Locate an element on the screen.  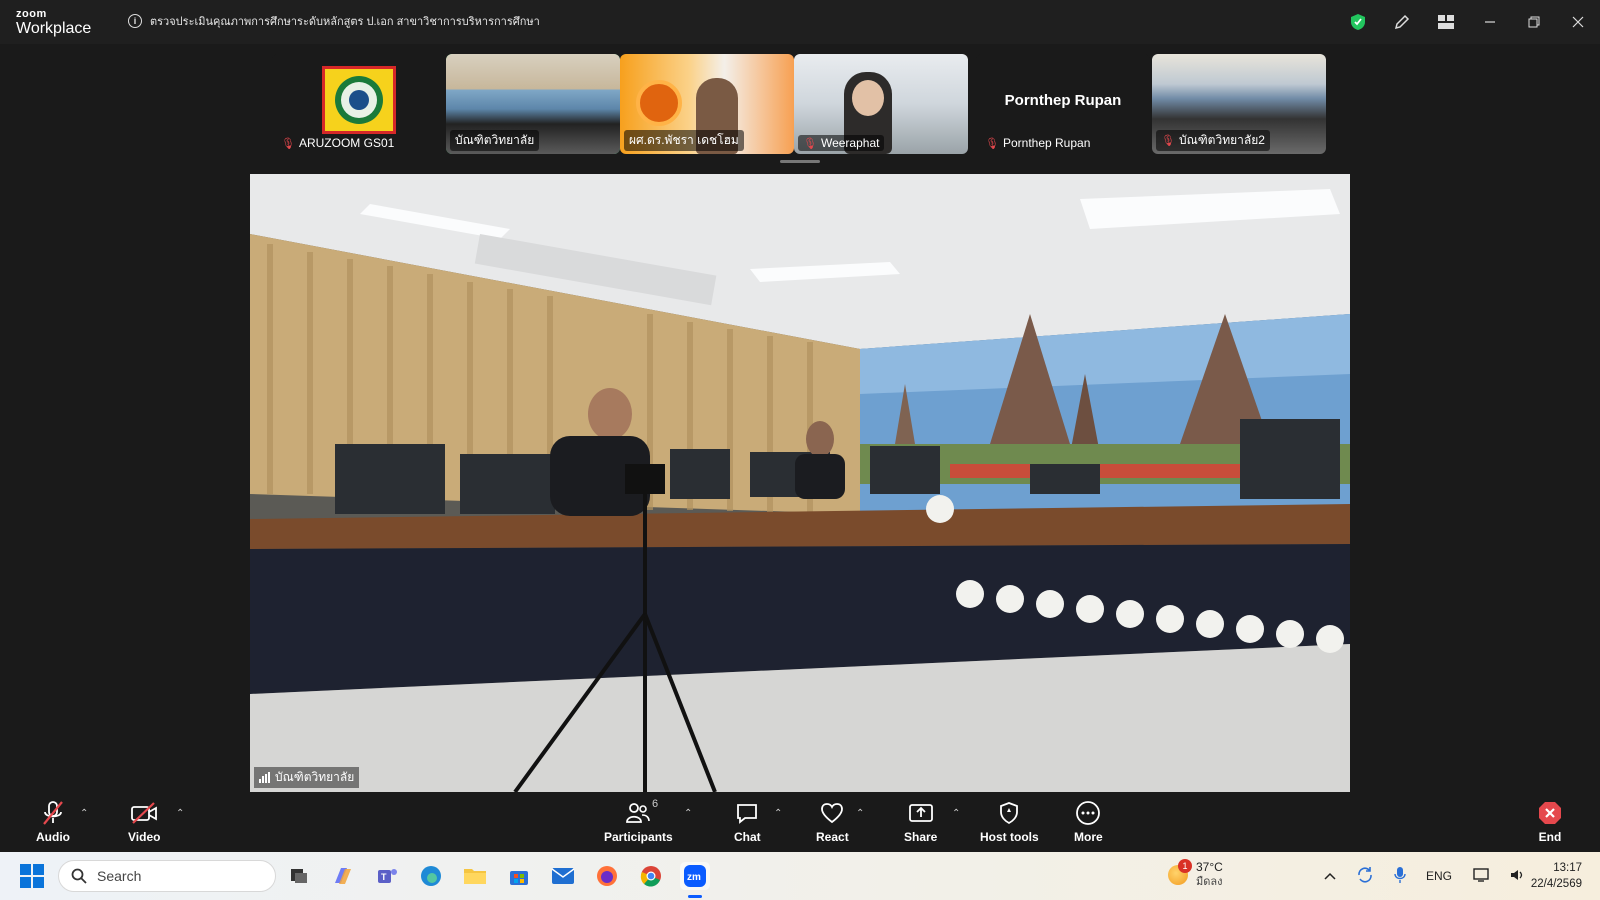
mic-muted-icon is located at coordinates (53, 813).